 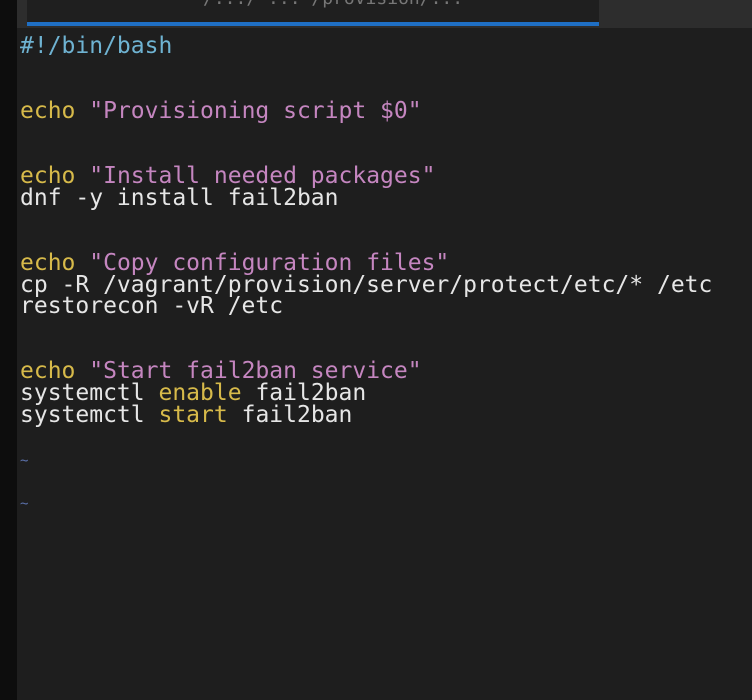 I want to click on shebang: #!/bin/bash, so click(x=96, y=46).